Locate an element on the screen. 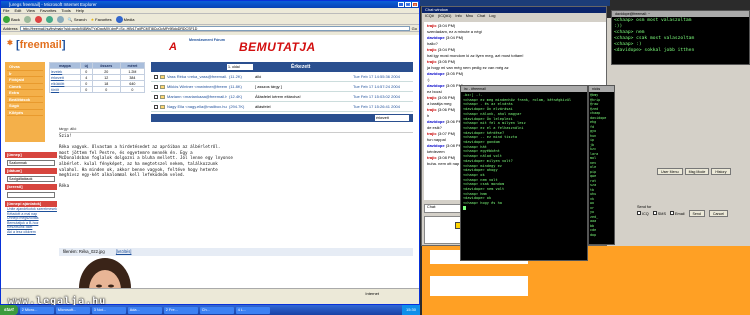 The image size is (750, 315). maximize-icon: □ is located at coordinates (408, 4).